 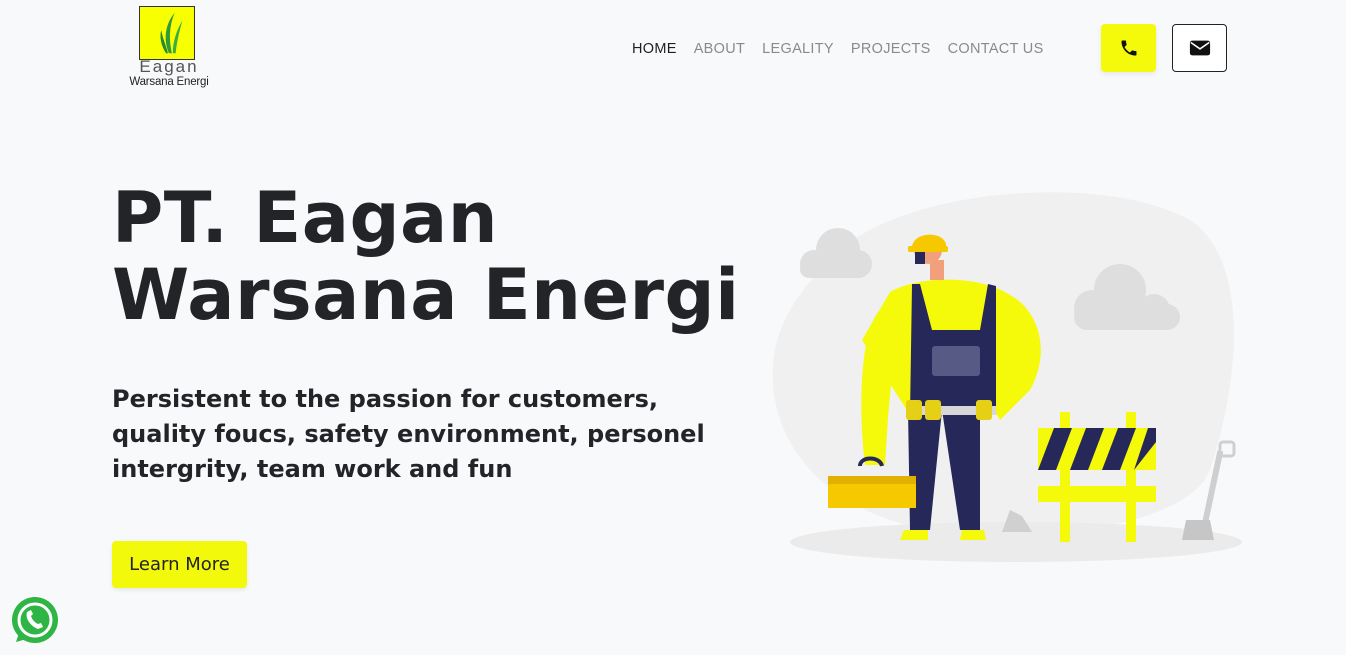 I want to click on company-logo: Eagan Warsana Energi, so click(x=169, y=48).